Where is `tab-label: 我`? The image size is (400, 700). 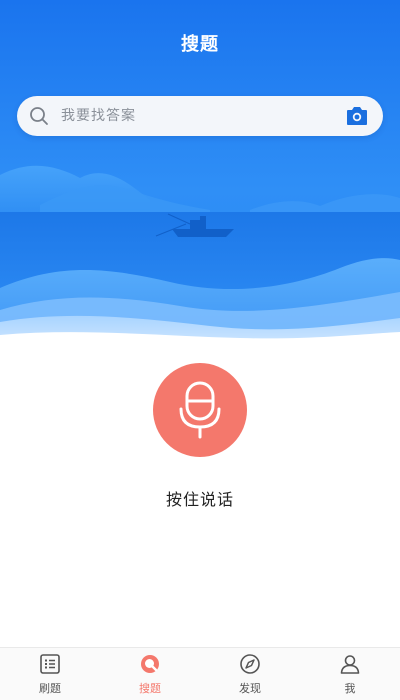
tab-label: 我 is located at coordinates (350, 688).